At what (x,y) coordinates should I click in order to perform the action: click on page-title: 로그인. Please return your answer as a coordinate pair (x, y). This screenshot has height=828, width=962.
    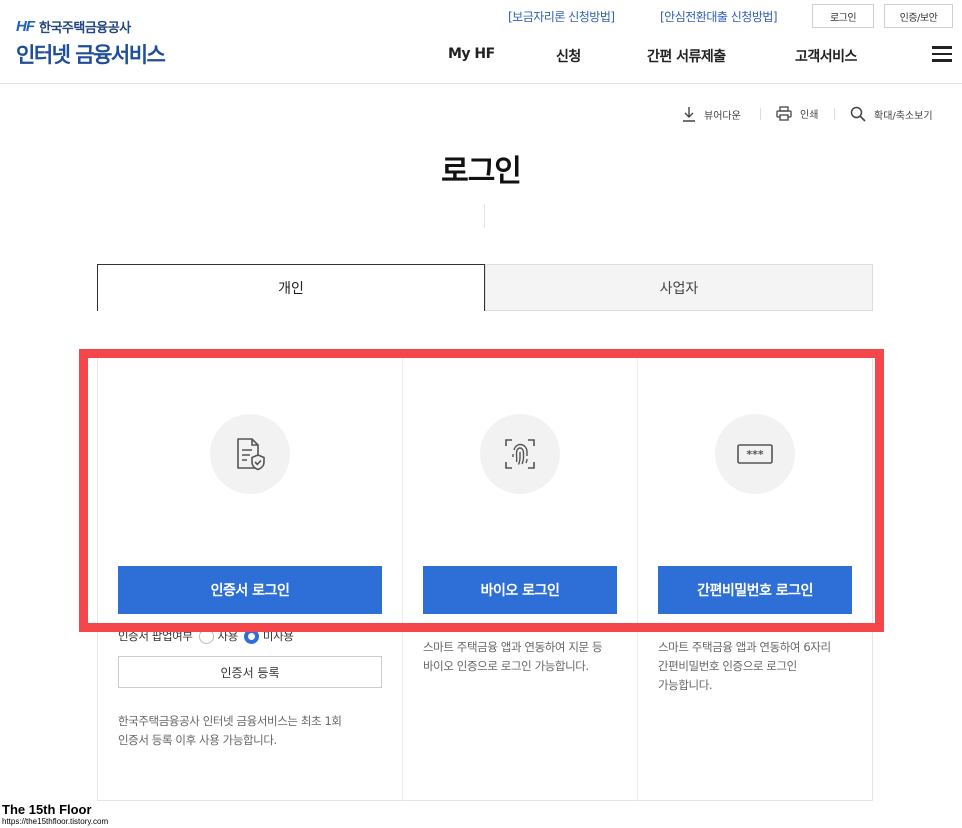
    Looking at the image, I should click on (481, 171).